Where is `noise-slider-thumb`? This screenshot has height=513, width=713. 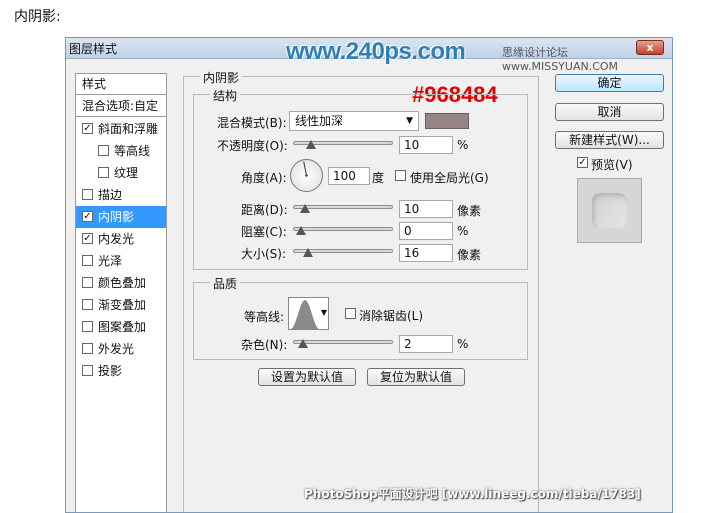
noise-slider-thumb is located at coordinates (303, 343).